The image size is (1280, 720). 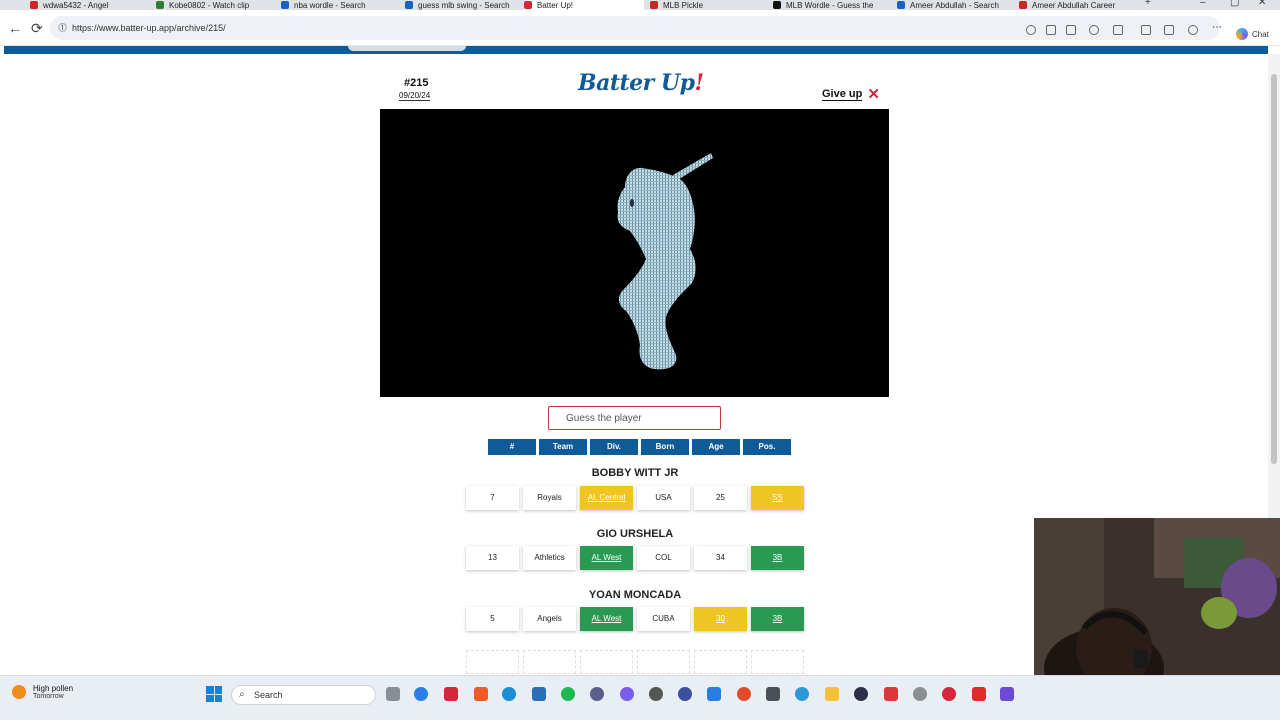 I want to click on give-up-button: Give up ✕, so click(x=851, y=94).